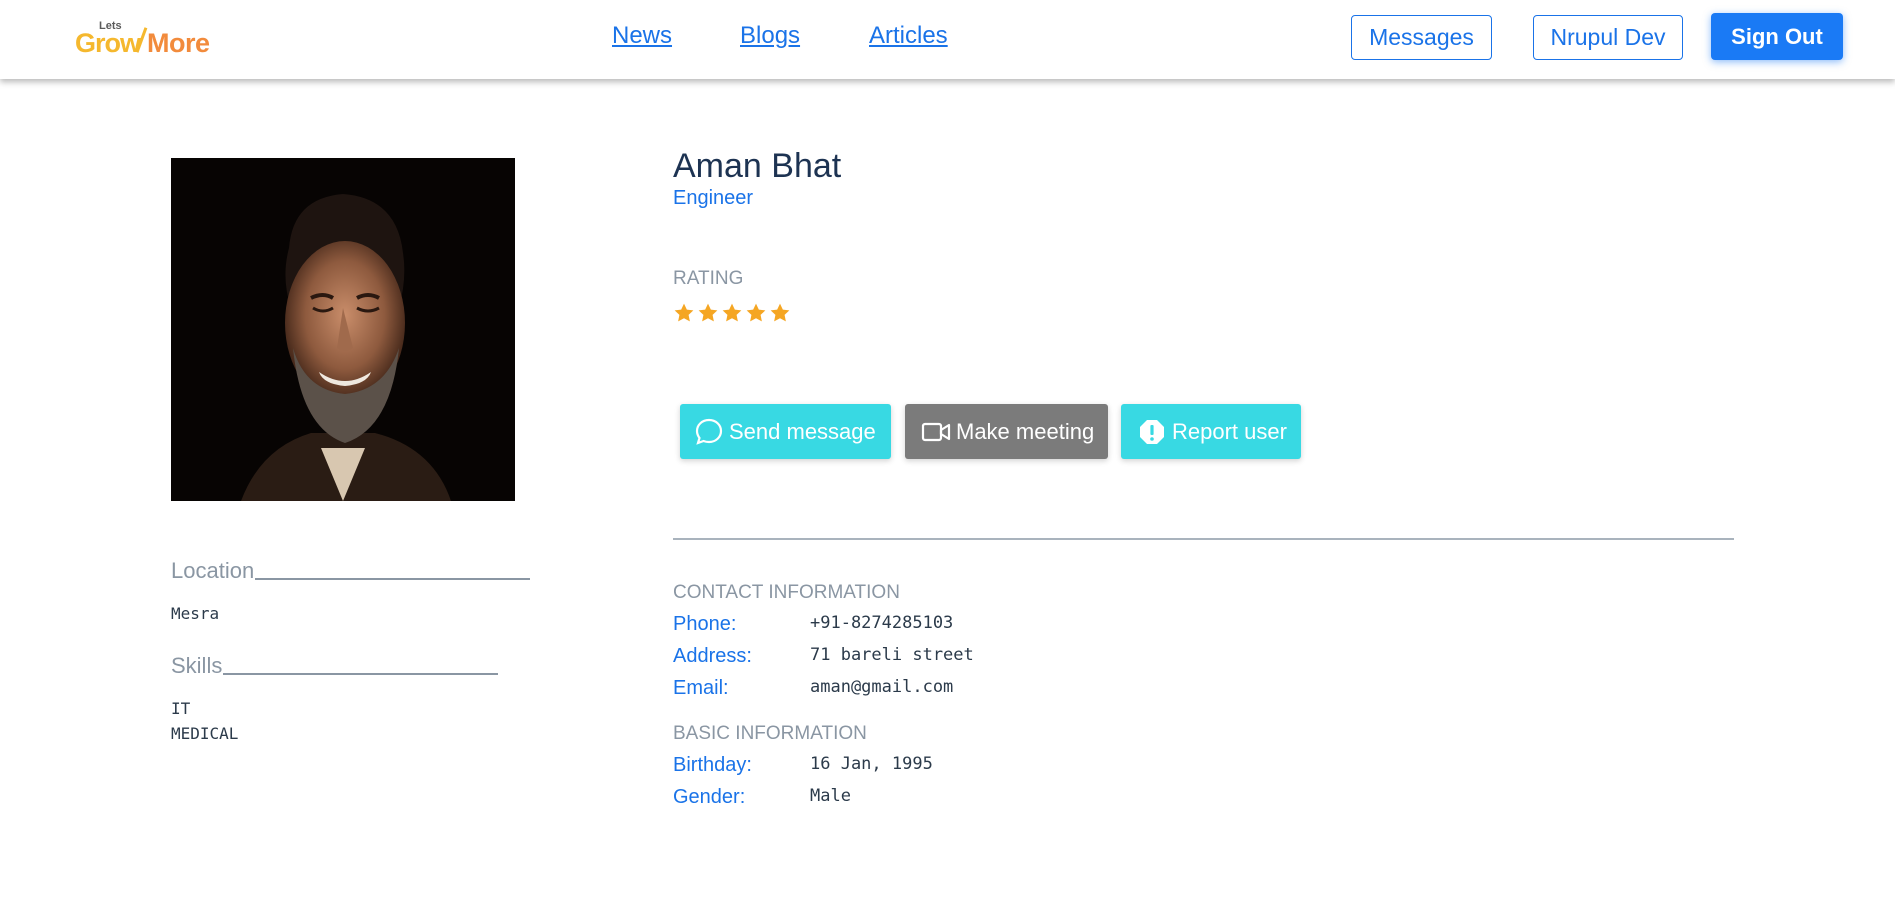 This screenshot has height=919, width=1895. Describe the element at coordinates (770, 733) in the screenshot. I see `basic-info-heading: BASIC INFORMATION` at that location.